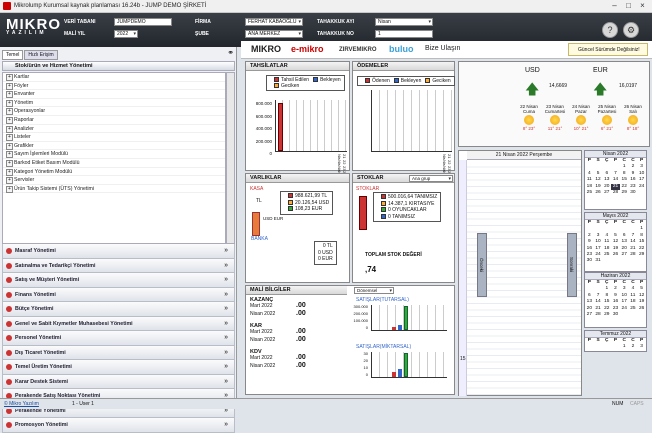 The image size is (652, 433). Describe the element at coordinates (21, 404) in the screenshot. I see `mikro-link: © Mikro Yazılım` at that location.